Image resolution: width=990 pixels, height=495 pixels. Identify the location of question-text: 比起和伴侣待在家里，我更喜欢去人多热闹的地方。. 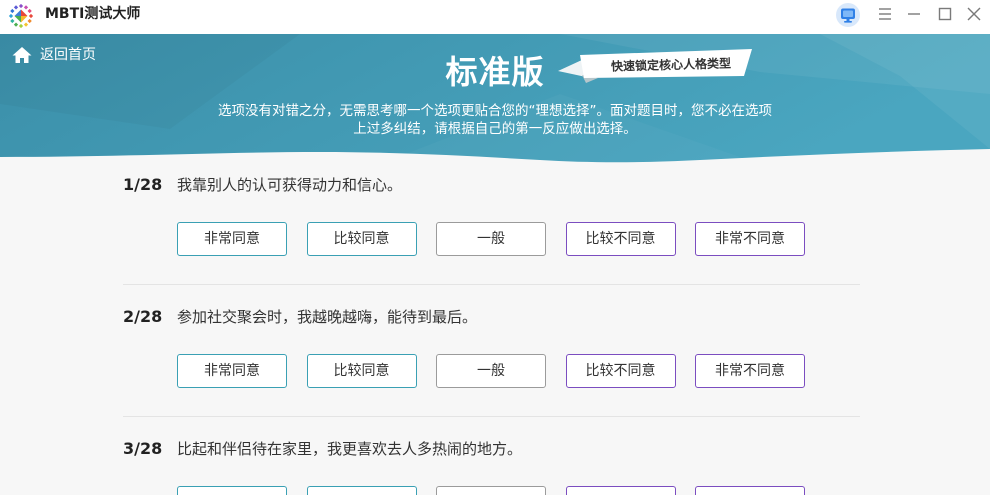
(350, 449).